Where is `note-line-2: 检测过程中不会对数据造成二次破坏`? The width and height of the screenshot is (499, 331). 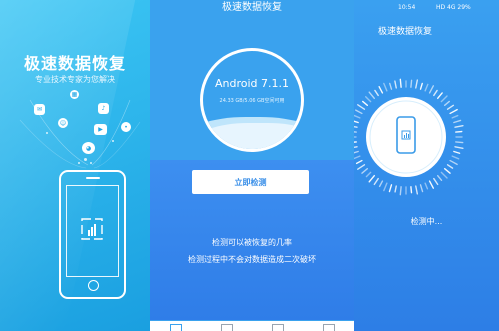
note-line-2: 检测过程中不会对数据造成二次破坏 is located at coordinates (252, 259).